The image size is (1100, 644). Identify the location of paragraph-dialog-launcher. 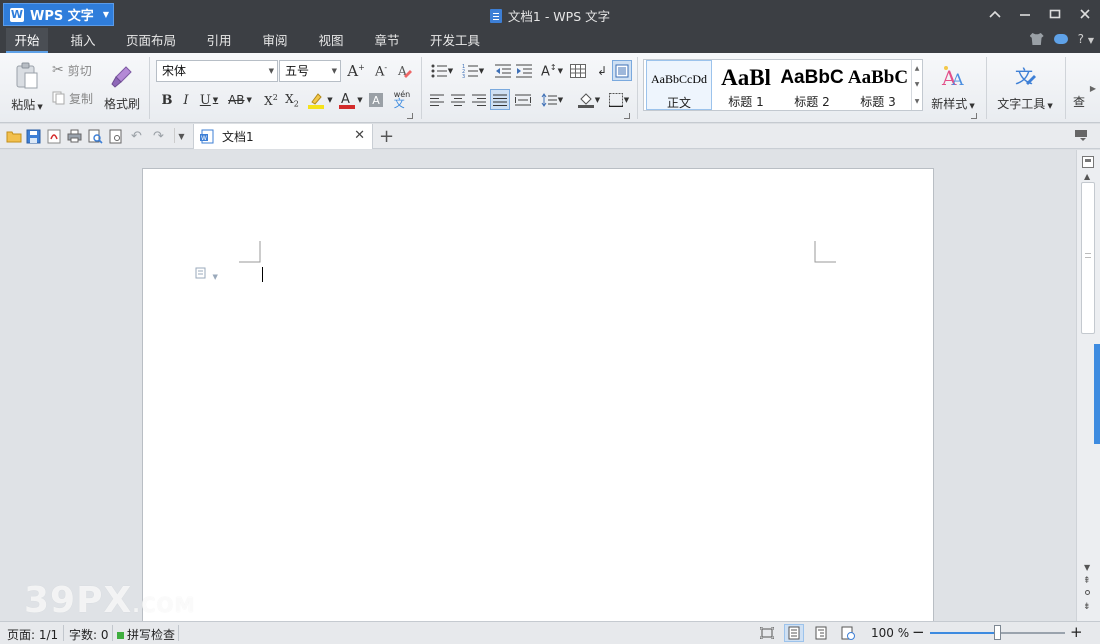
(627, 116).